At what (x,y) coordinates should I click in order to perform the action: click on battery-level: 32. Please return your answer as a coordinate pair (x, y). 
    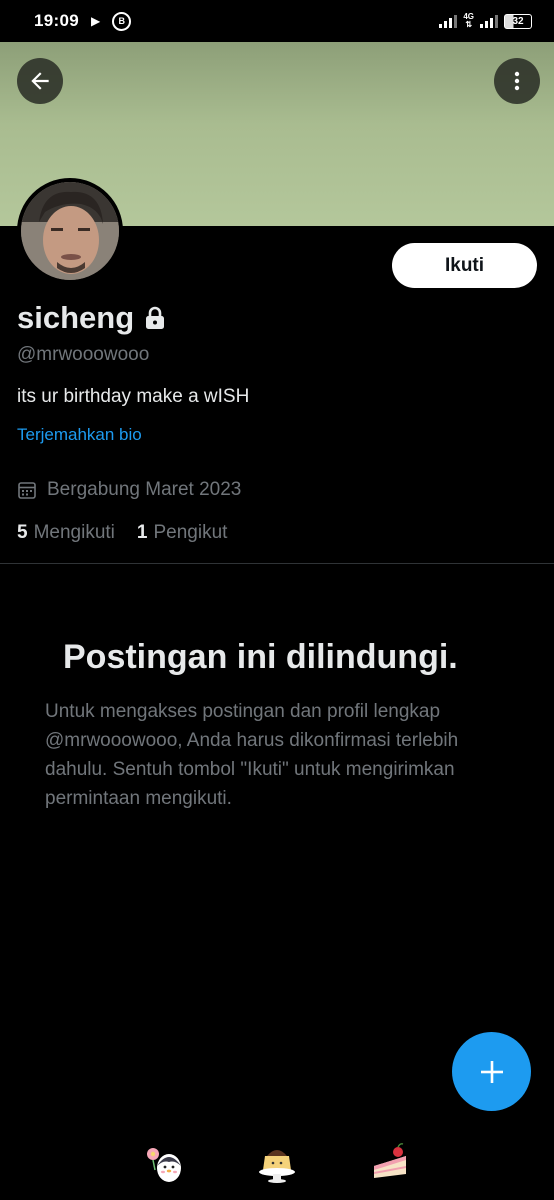
    Looking at the image, I should click on (518, 21).